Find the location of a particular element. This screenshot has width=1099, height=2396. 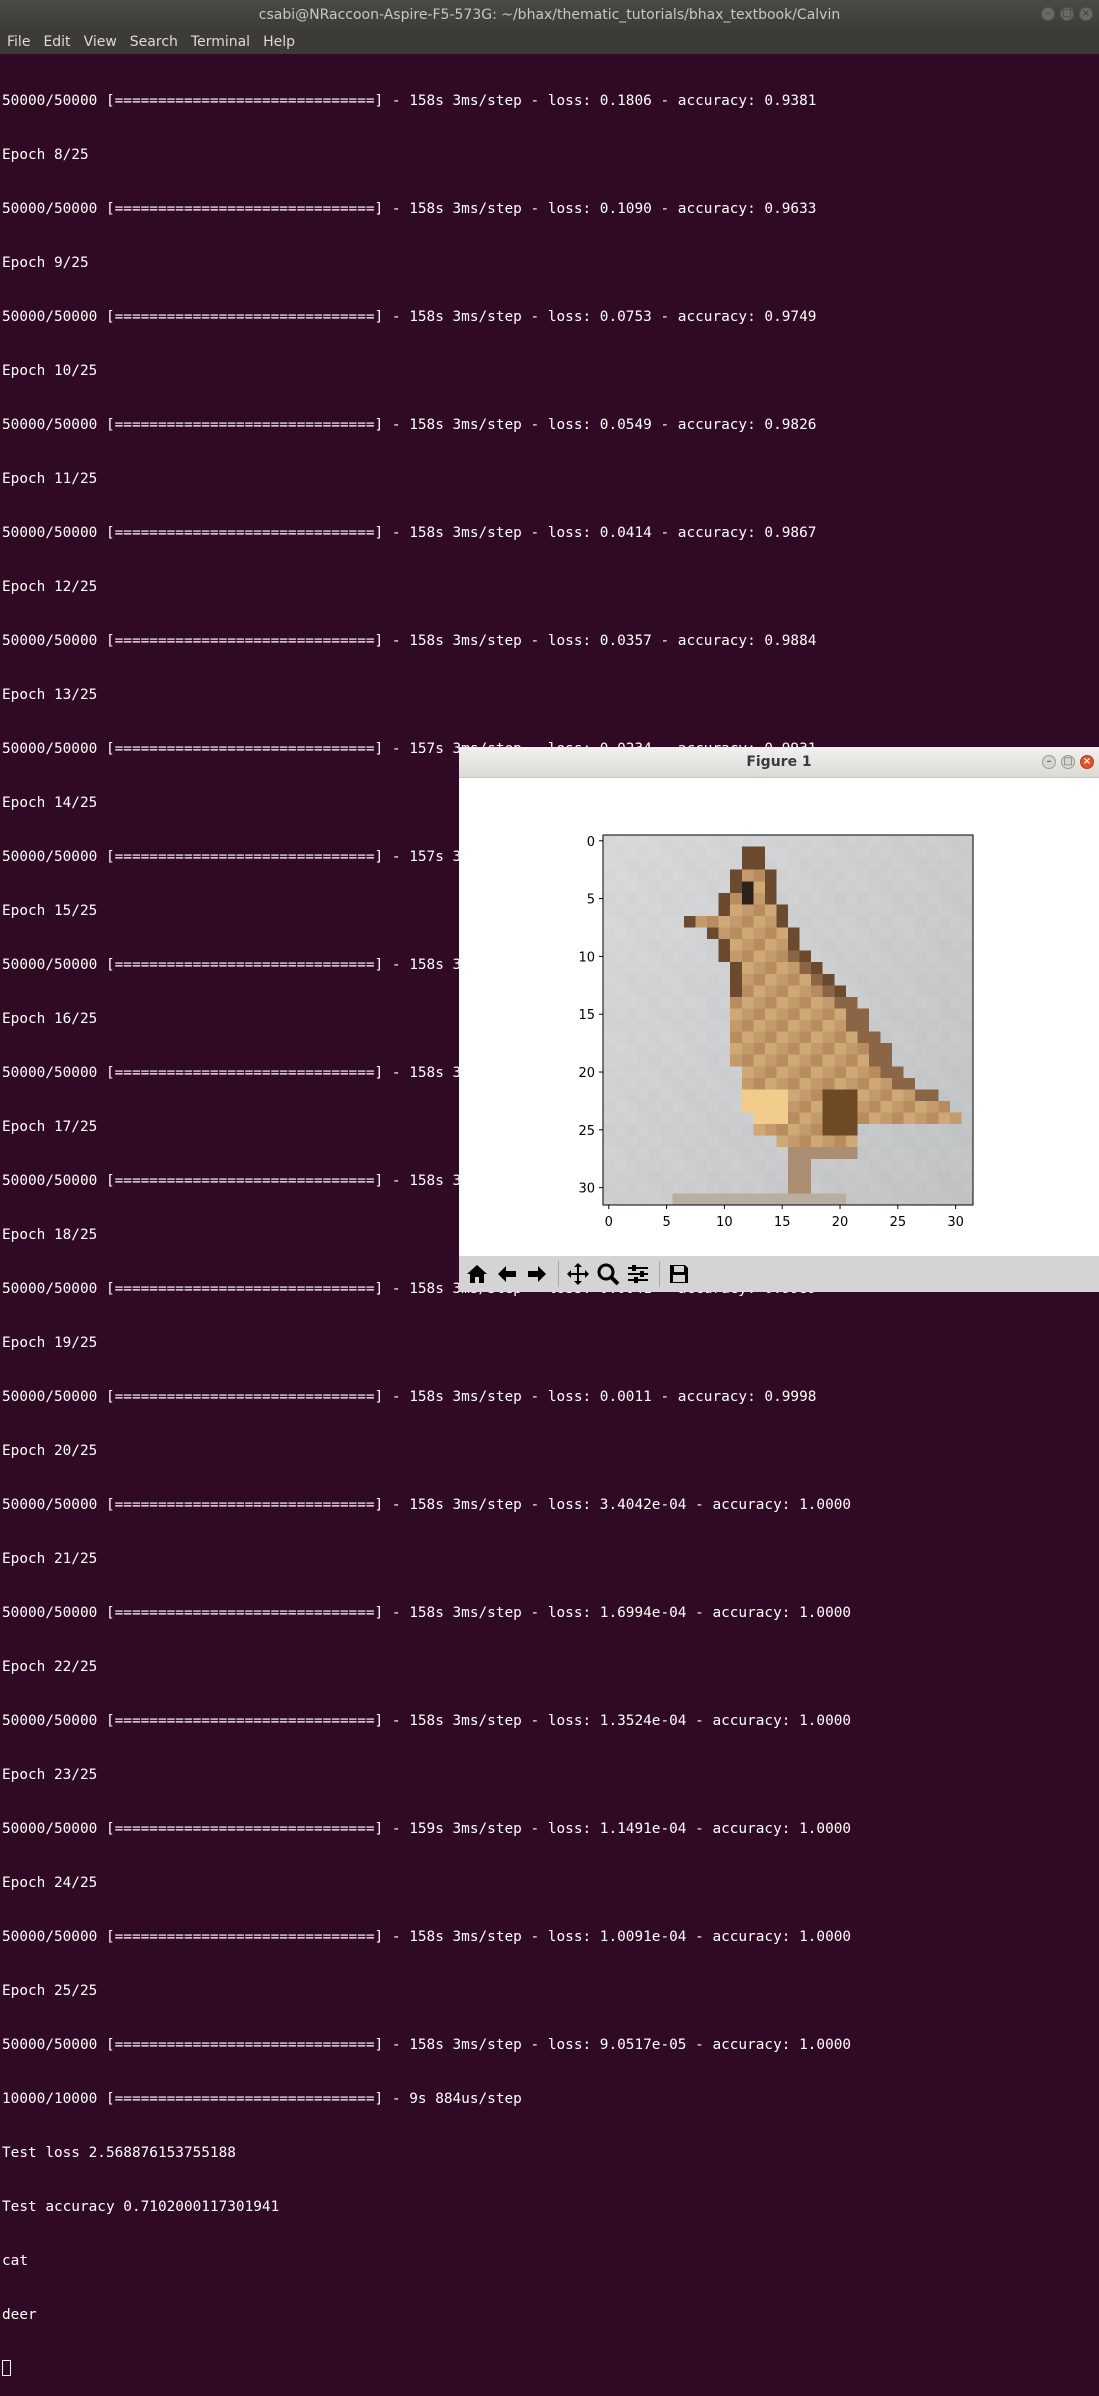

bird-image is located at coordinates (788, 1020).